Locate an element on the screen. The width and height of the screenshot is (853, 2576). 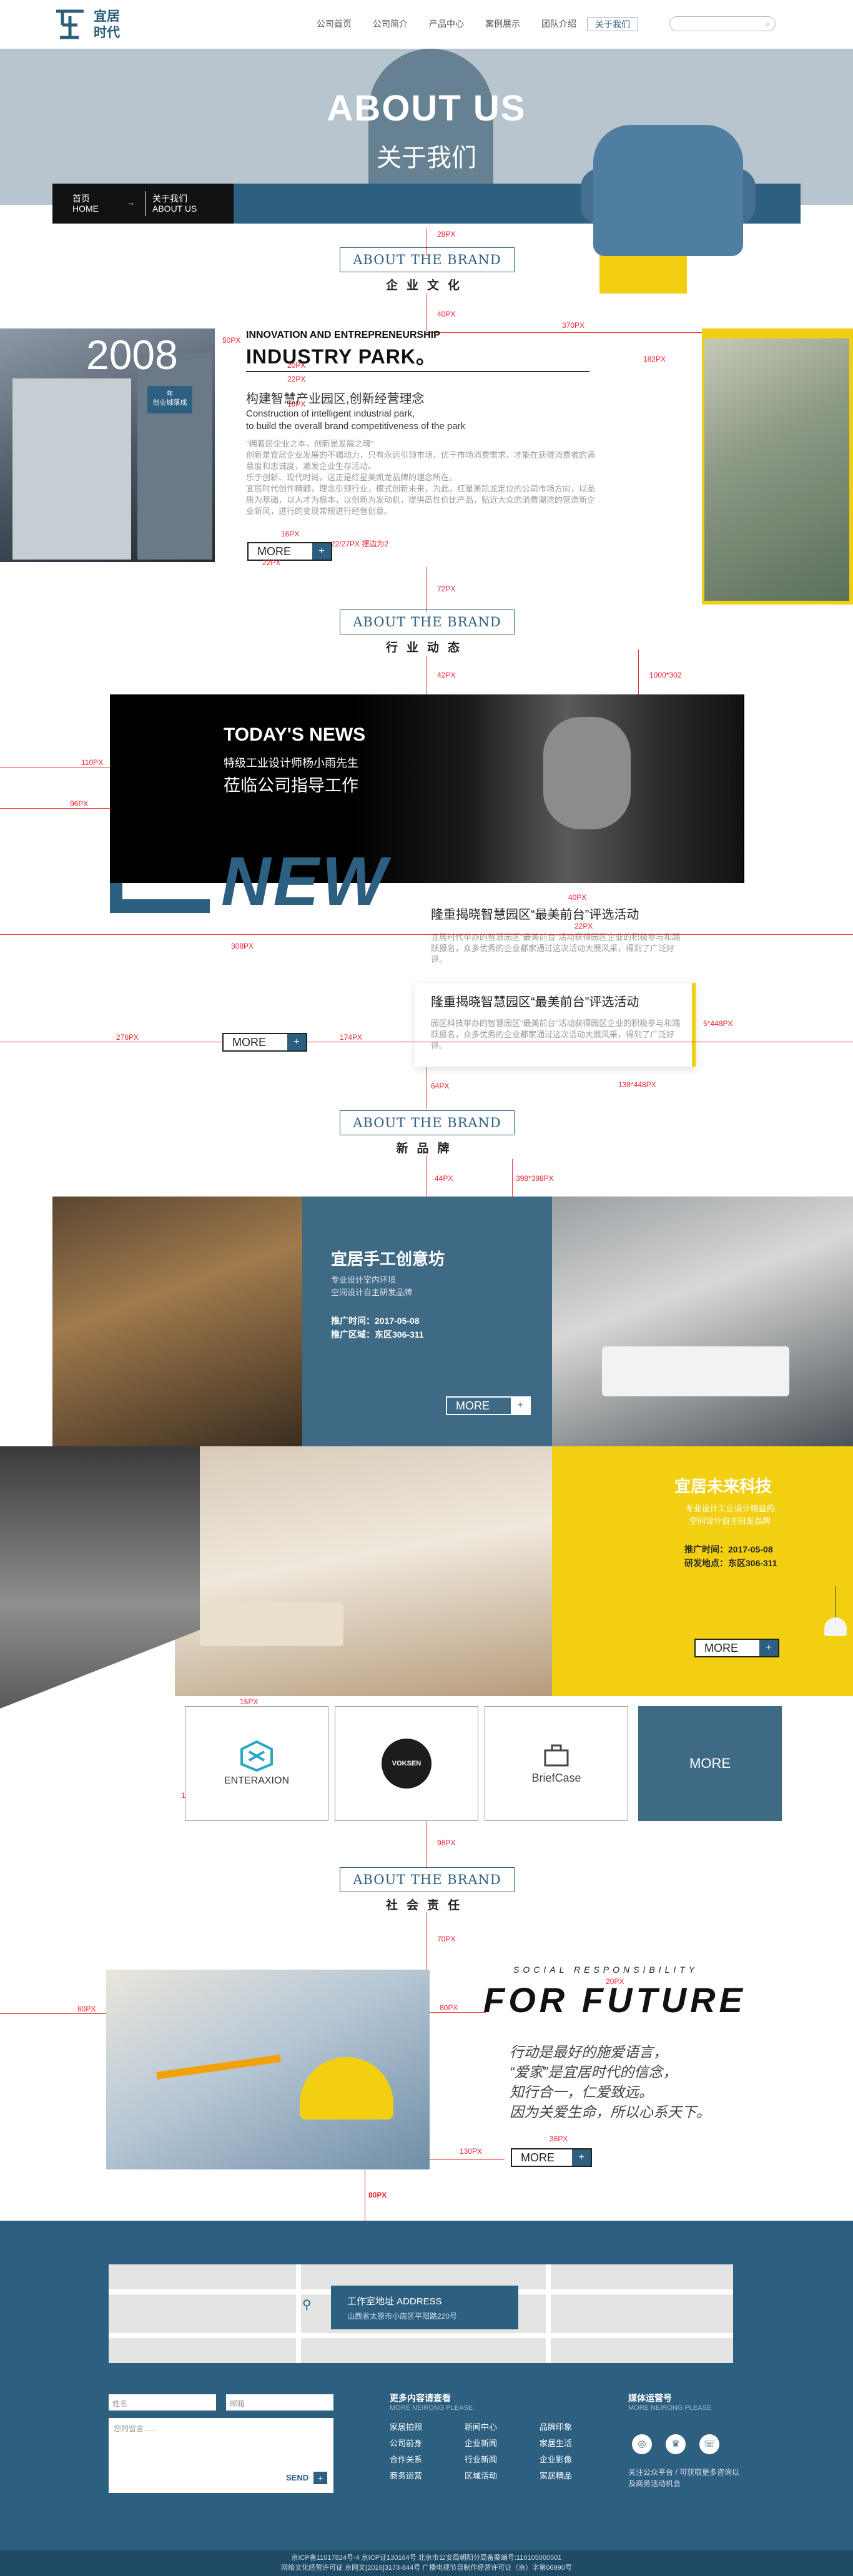
nav-cases: 案例展示 is located at coordinates (503, 24).